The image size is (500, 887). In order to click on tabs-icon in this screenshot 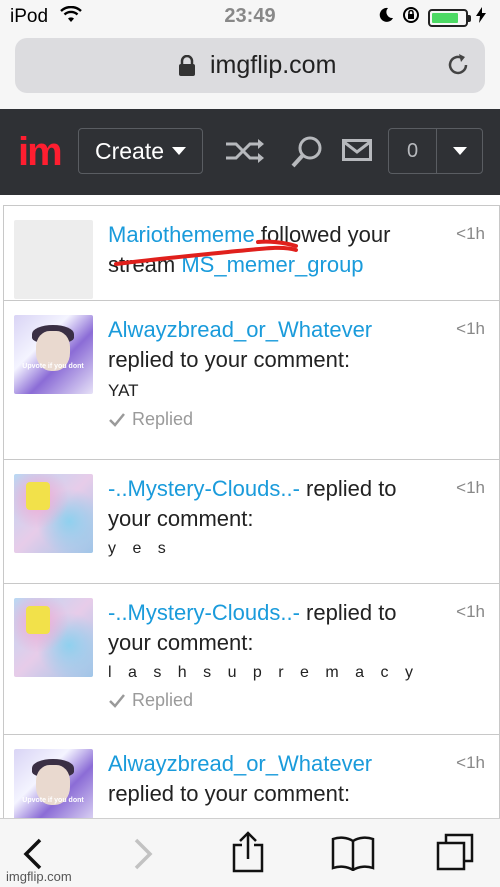, I will do `click(455, 854)`.